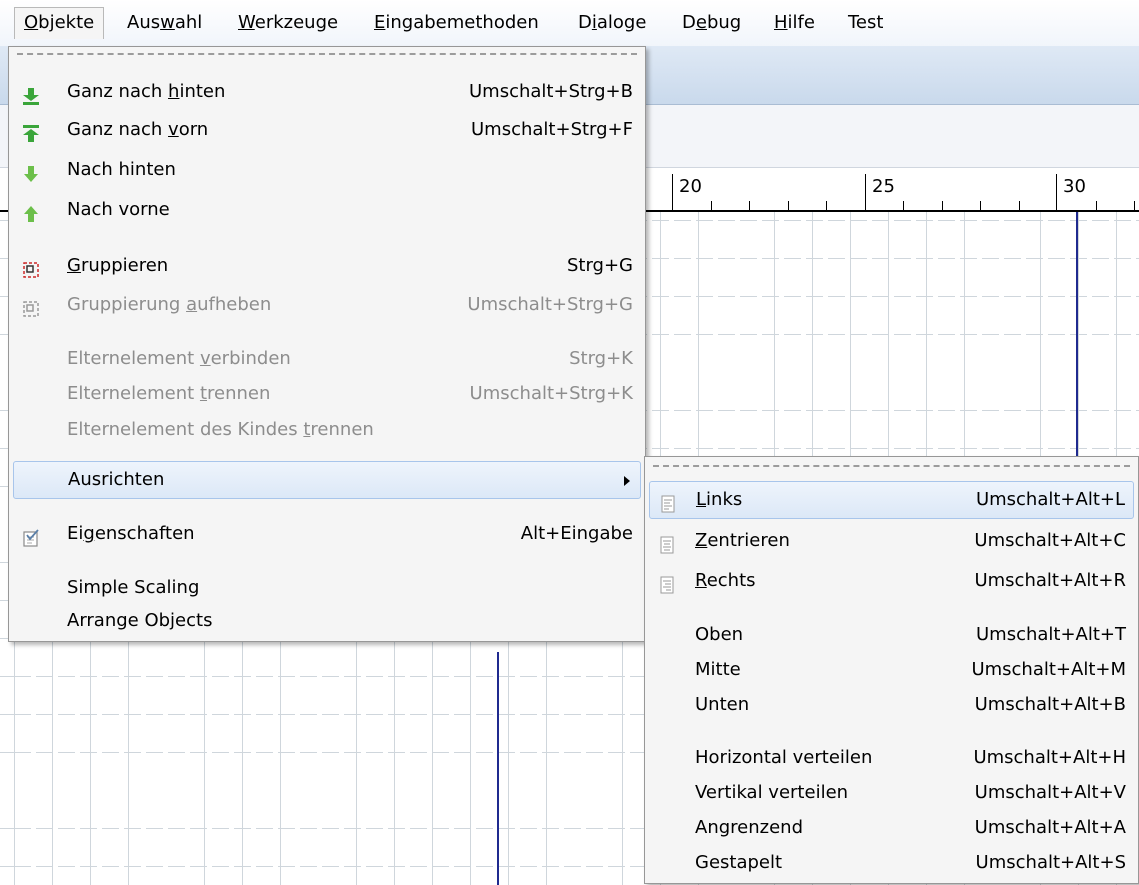 This screenshot has height=885, width=1139. Describe the element at coordinates (31, 267) in the screenshot. I see `group-icon` at that location.